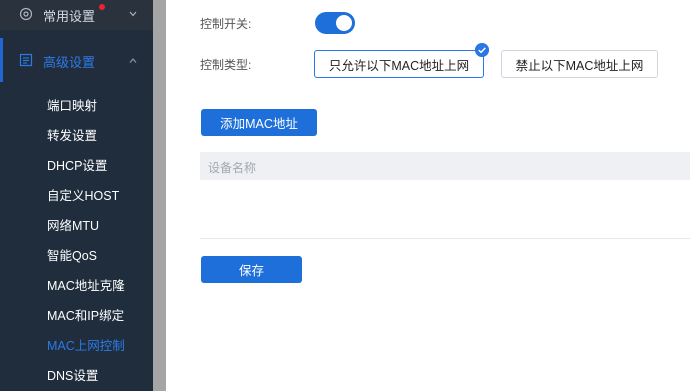 Image resolution: width=690 pixels, height=391 pixels. I want to click on option-label: 只允许以下MAC地址上网, so click(399, 65).